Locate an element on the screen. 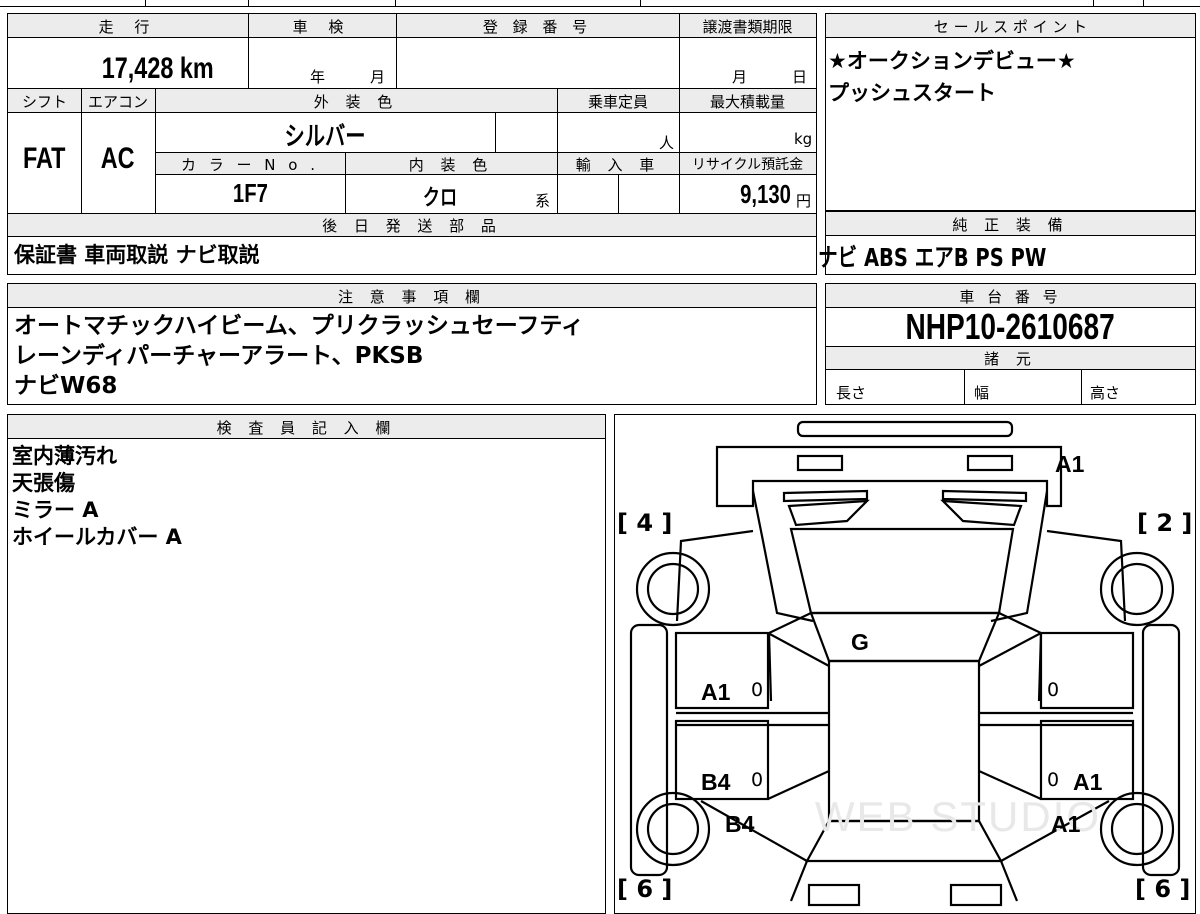 The width and height of the screenshot is (1200, 914). exterior-color-header: 外 装 色 is located at coordinates (356, 102).